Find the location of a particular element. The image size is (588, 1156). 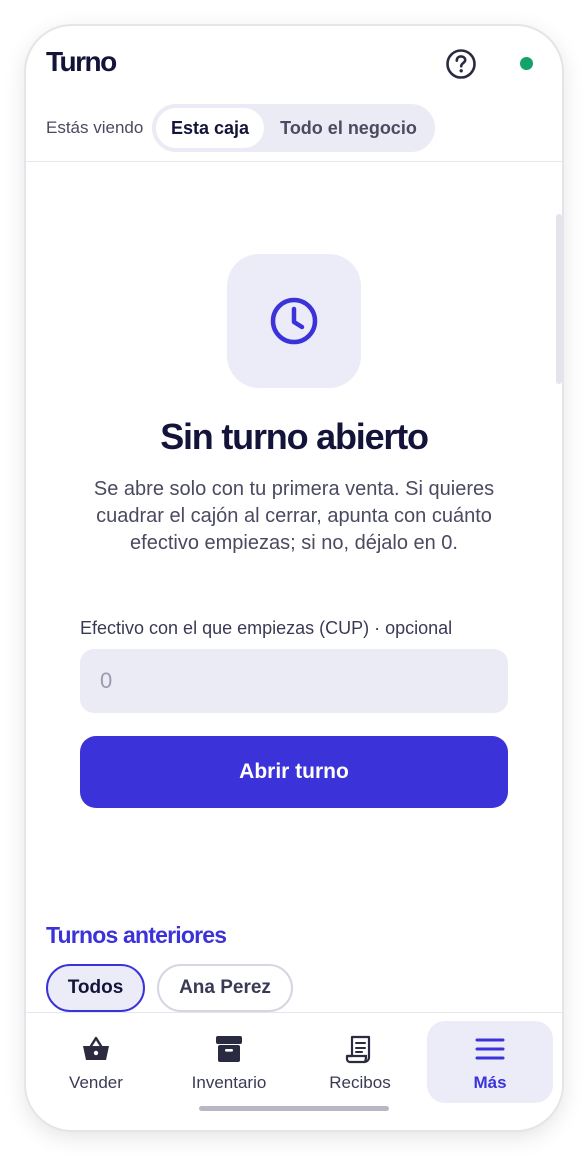

nav-label-recibos: Recibos is located at coordinates (360, 1082).